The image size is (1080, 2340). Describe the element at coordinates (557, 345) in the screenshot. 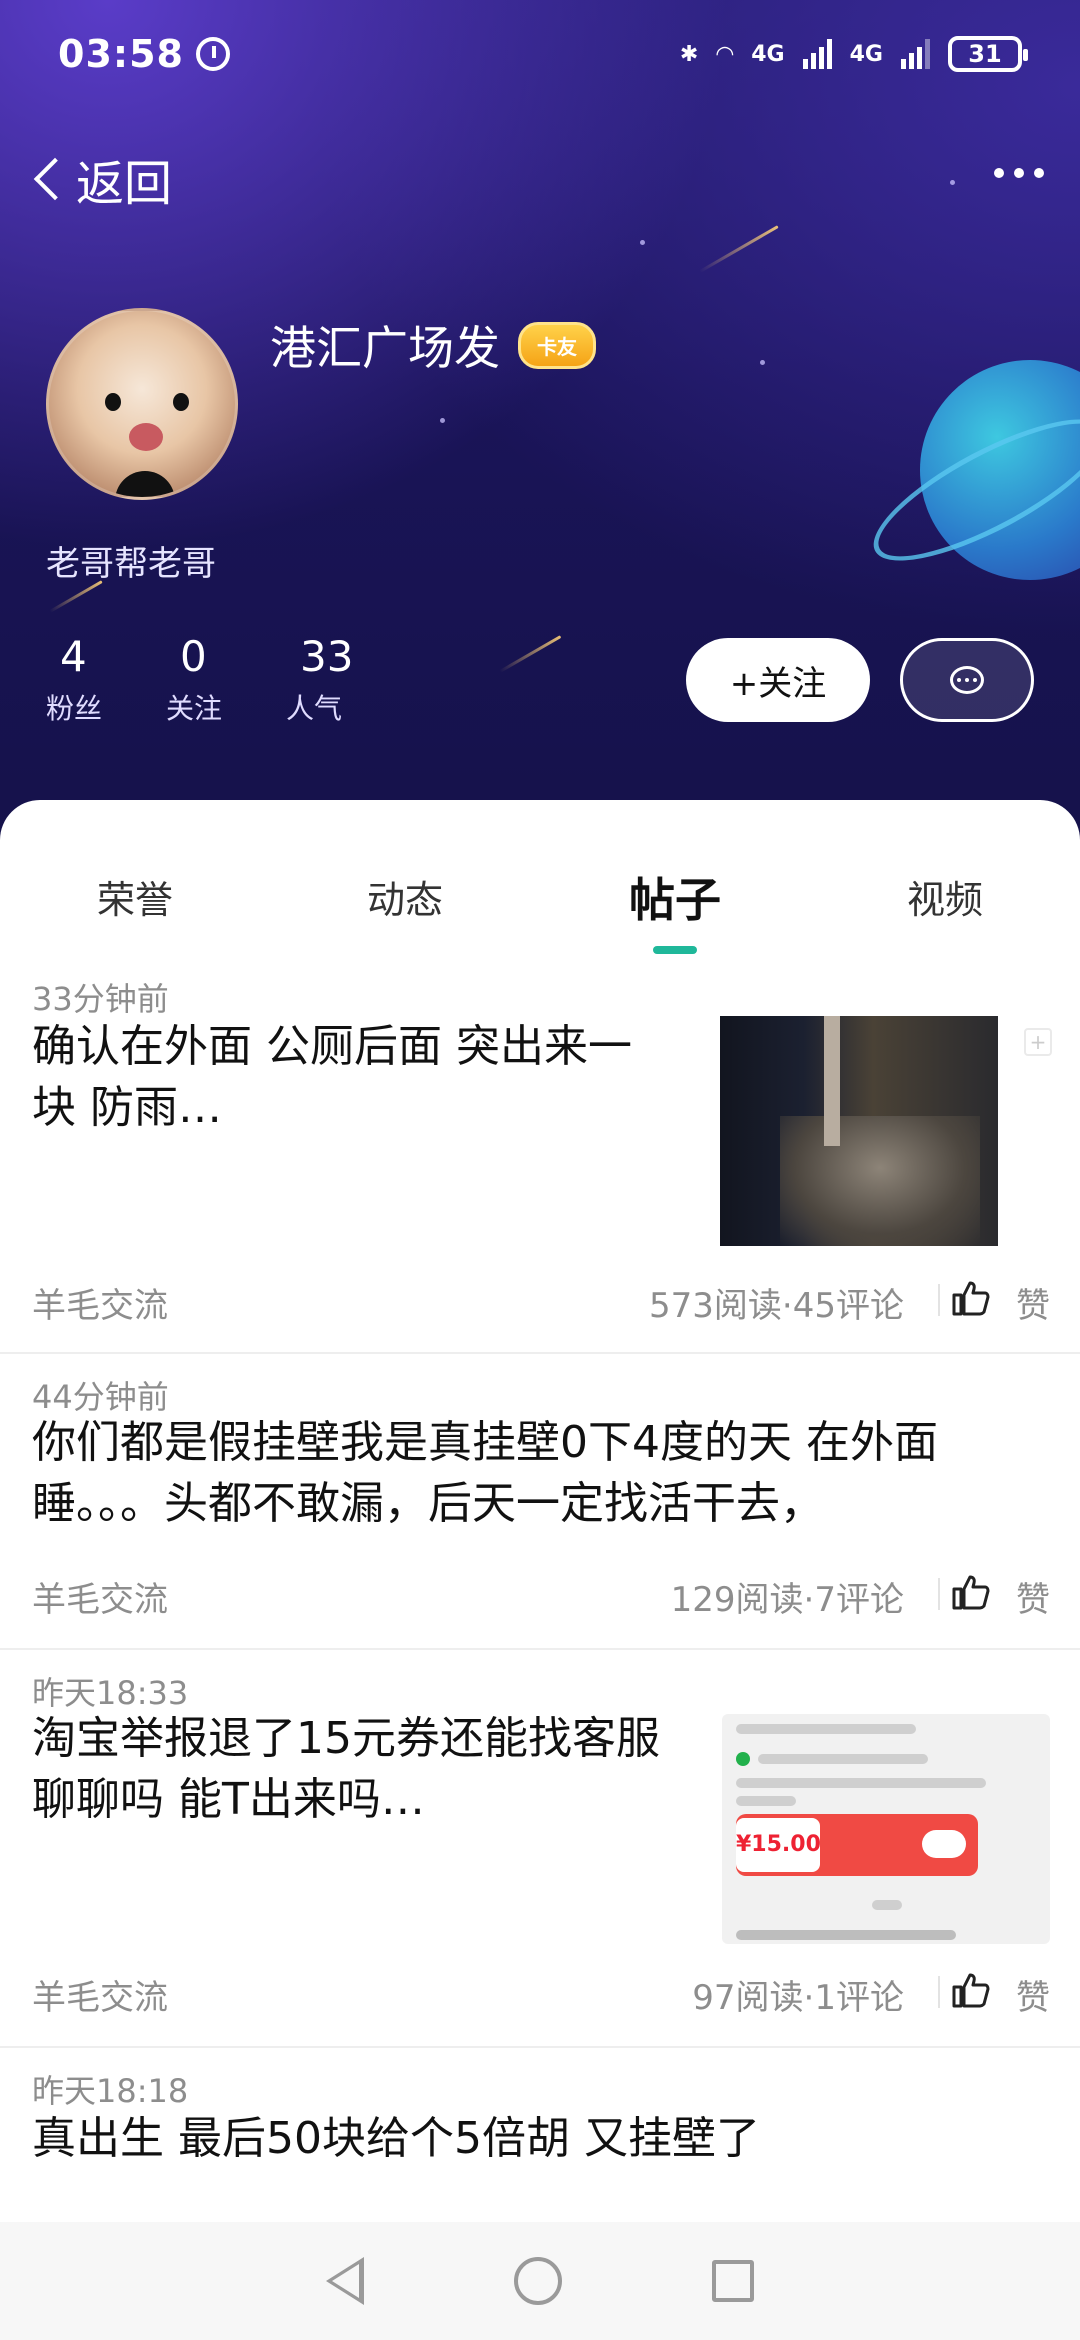

I see `member-badge: 卡友` at that location.